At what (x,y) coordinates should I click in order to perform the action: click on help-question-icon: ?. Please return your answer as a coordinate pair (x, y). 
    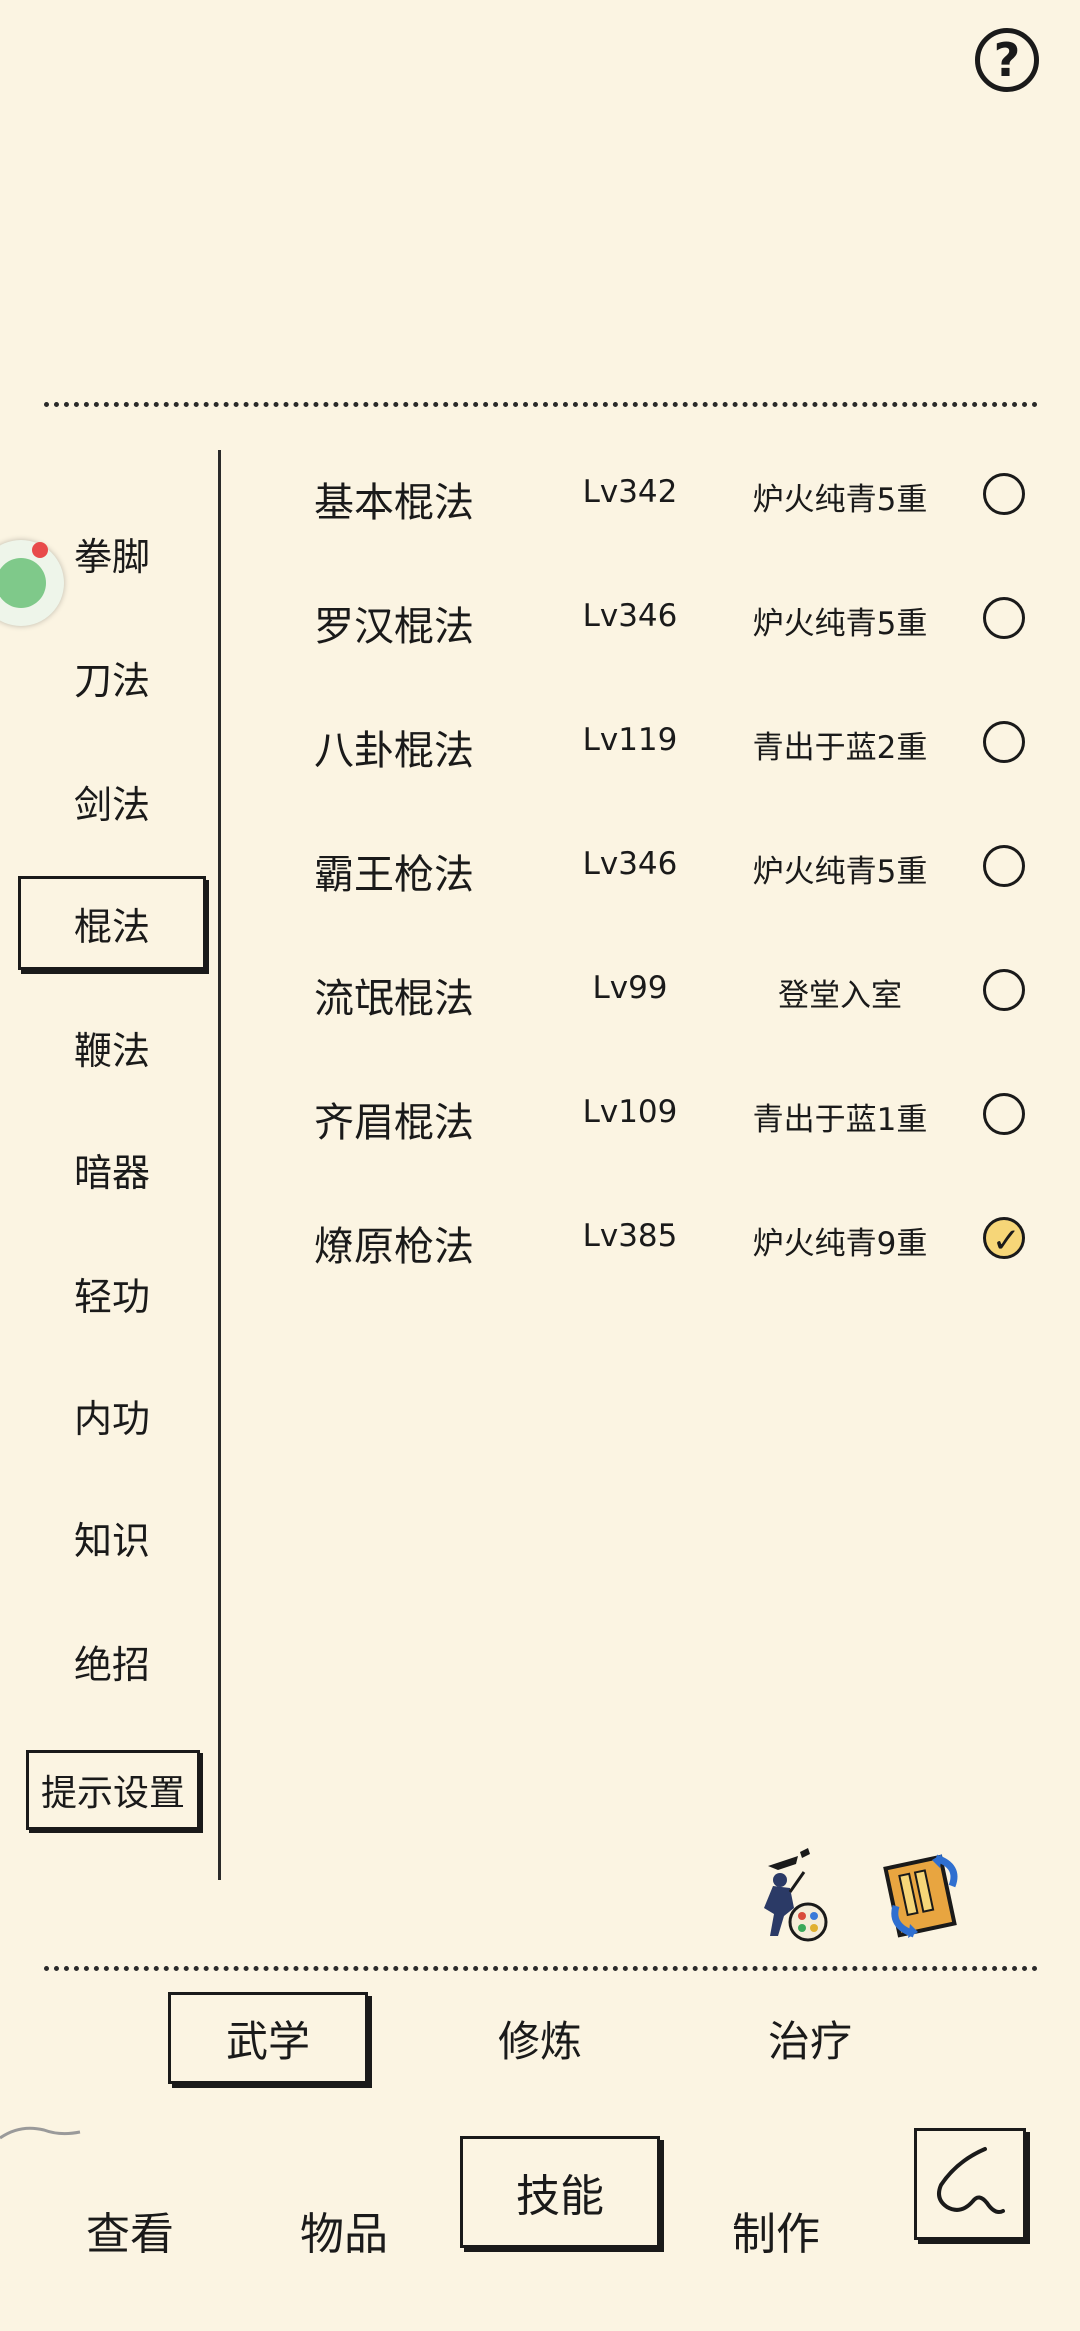
    Looking at the image, I should click on (1007, 60).